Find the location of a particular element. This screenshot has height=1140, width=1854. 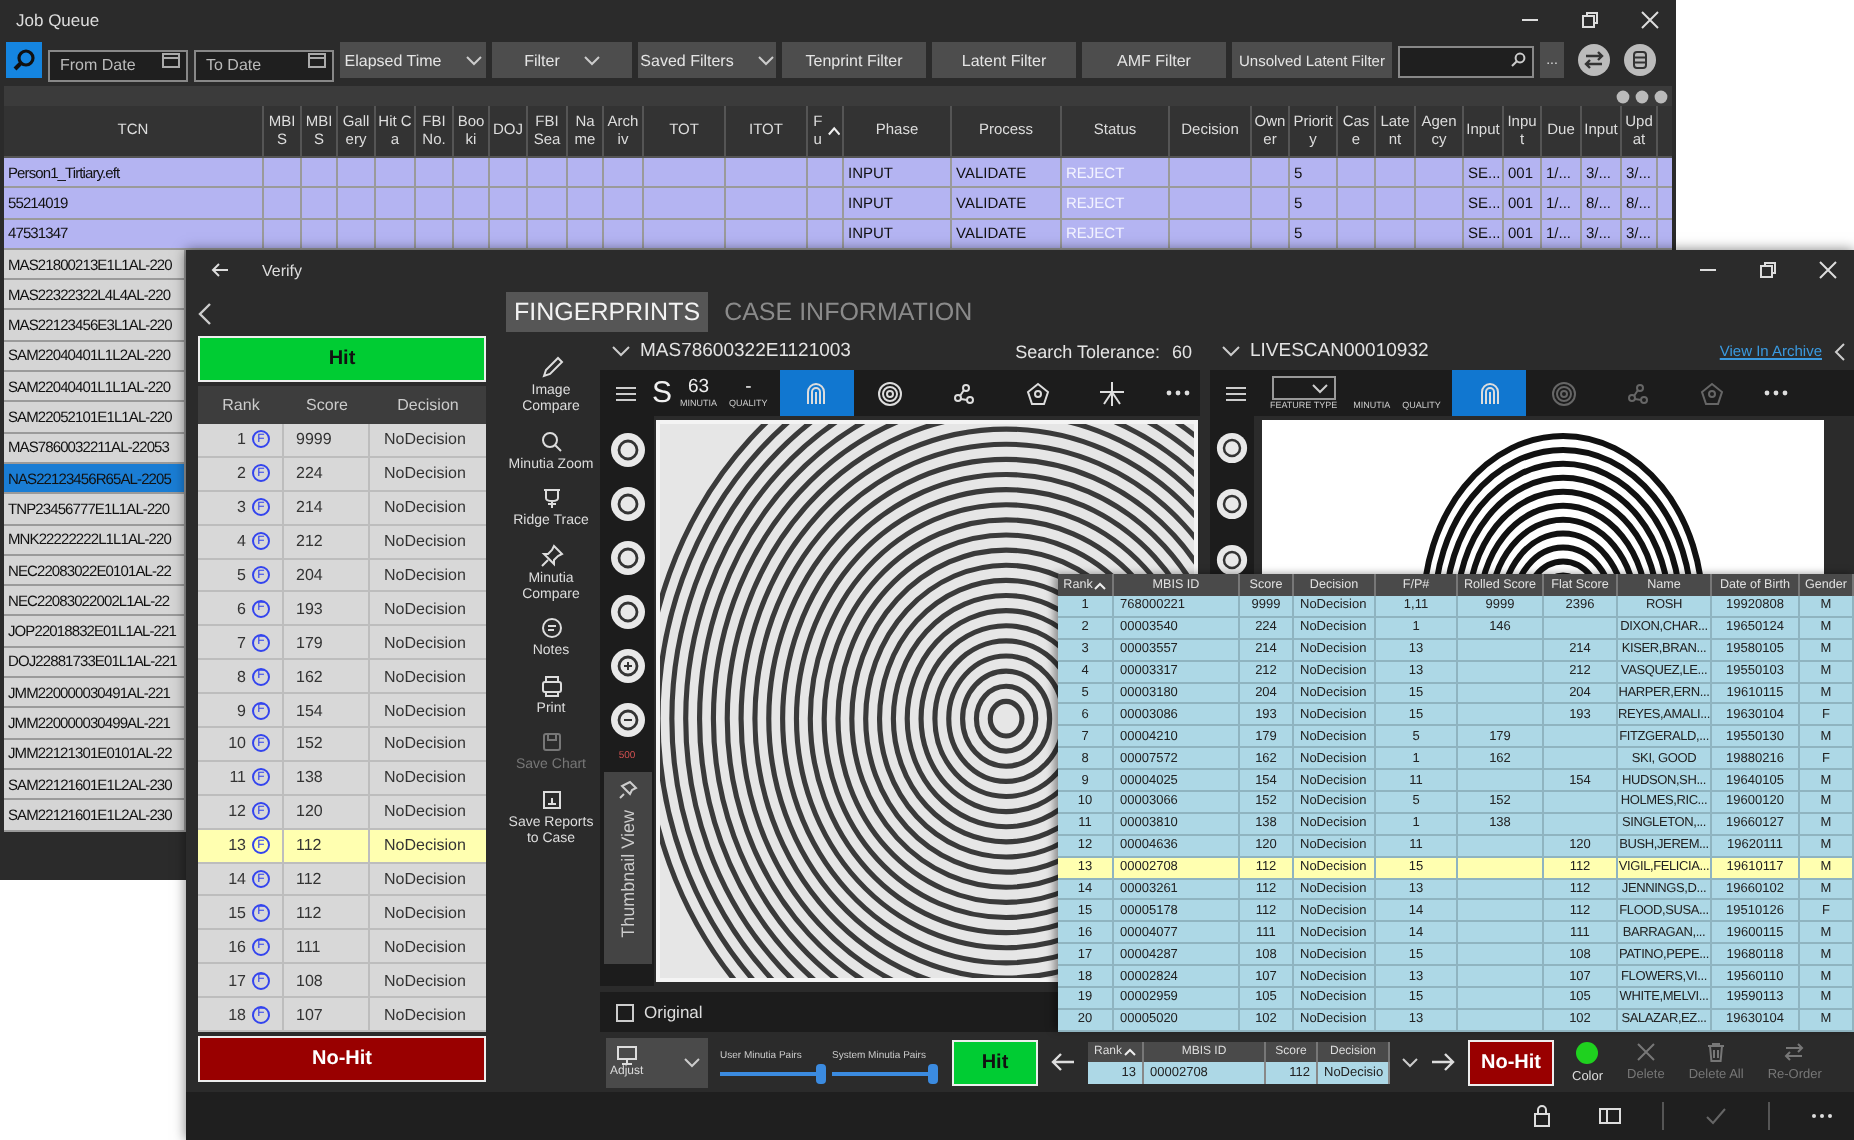

search-icon is located at coordinates (24, 60).